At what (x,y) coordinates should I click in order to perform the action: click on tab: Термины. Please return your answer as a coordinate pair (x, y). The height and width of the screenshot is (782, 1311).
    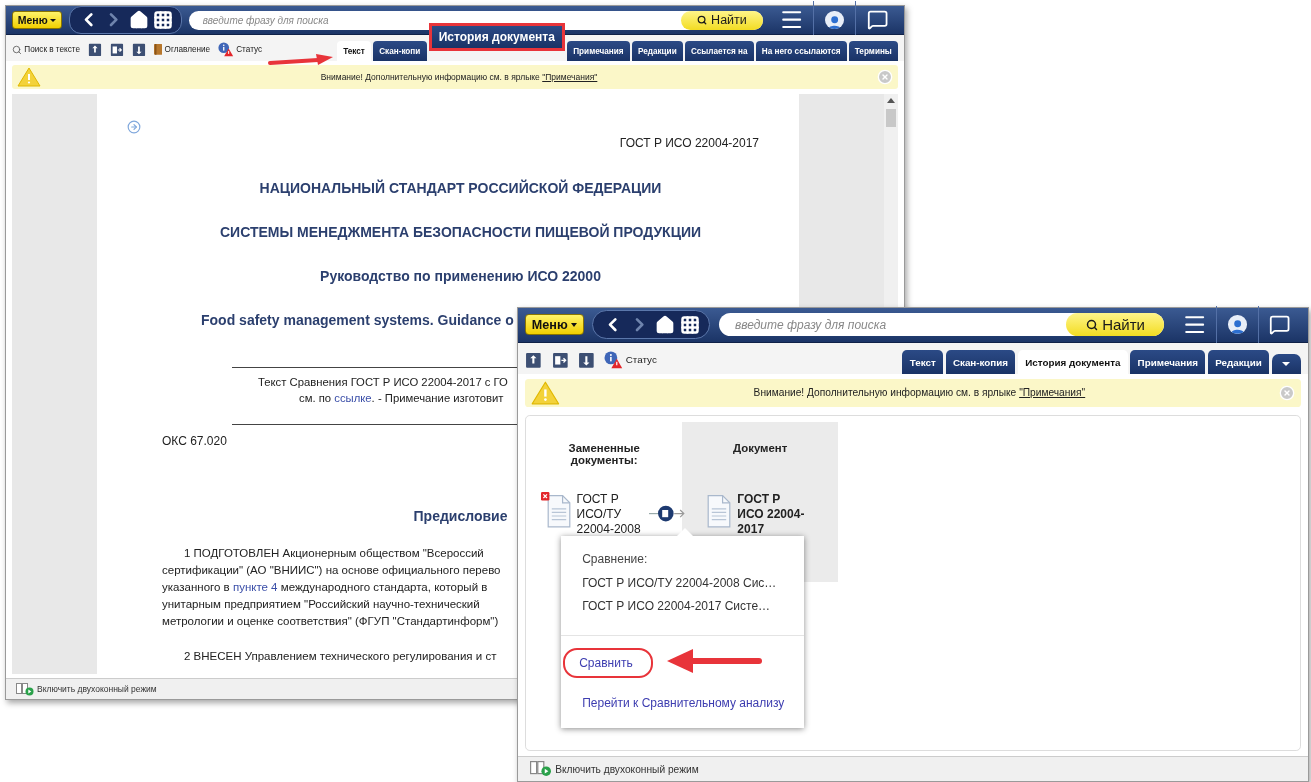
    Looking at the image, I should click on (873, 51).